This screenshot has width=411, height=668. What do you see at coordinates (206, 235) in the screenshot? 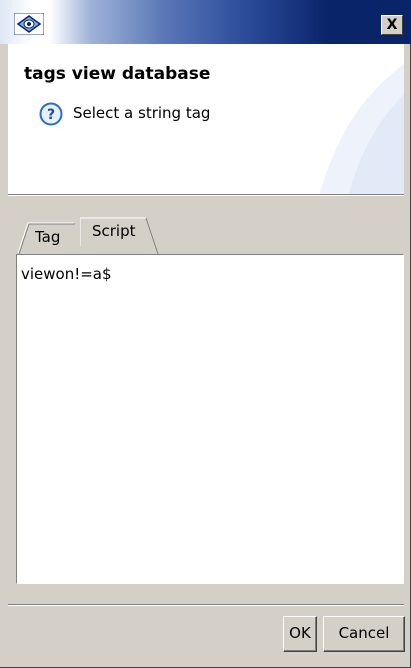
I see `tab-bar: Tag Script` at bounding box center [206, 235].